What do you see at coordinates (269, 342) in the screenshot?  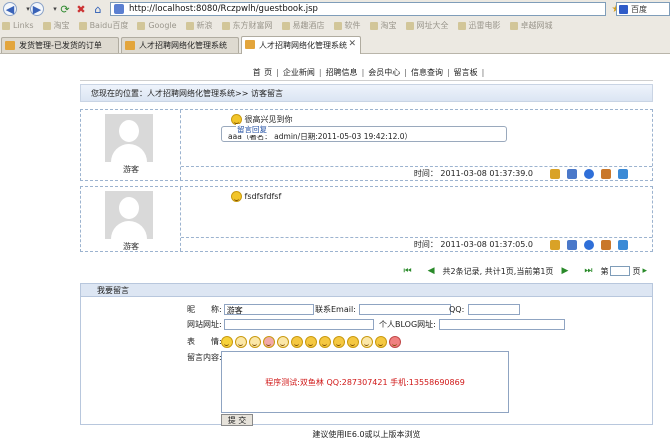 I see `blush-emoji-icon` at bounding box center [269, 342].